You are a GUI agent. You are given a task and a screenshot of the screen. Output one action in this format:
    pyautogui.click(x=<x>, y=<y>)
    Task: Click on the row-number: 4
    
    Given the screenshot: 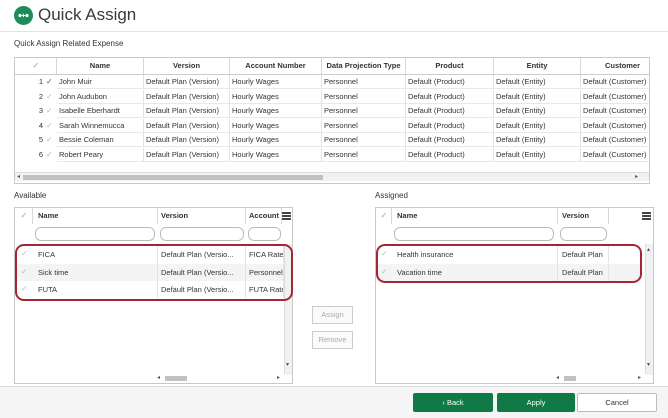 What is the action you would take?
    pyautogui.click(x=40, y=125)
    